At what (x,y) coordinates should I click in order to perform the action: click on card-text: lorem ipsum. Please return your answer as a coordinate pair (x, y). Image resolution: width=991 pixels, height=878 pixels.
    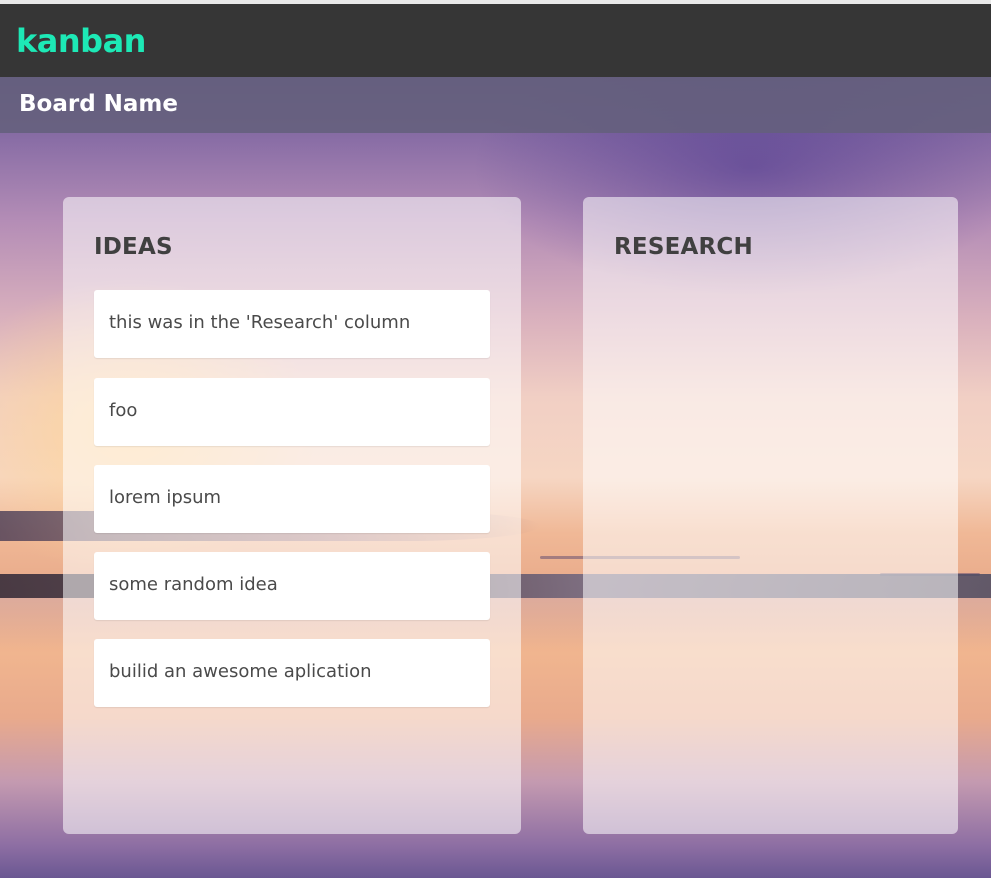
    Looking at the image, I should click on (165, 497).